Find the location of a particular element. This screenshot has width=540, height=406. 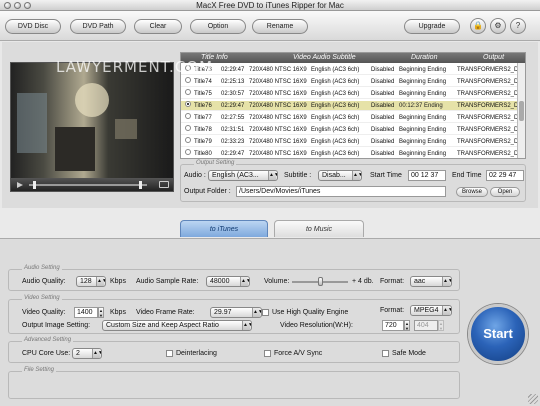

clear-button: Clear is located at coordinates (158, 26).